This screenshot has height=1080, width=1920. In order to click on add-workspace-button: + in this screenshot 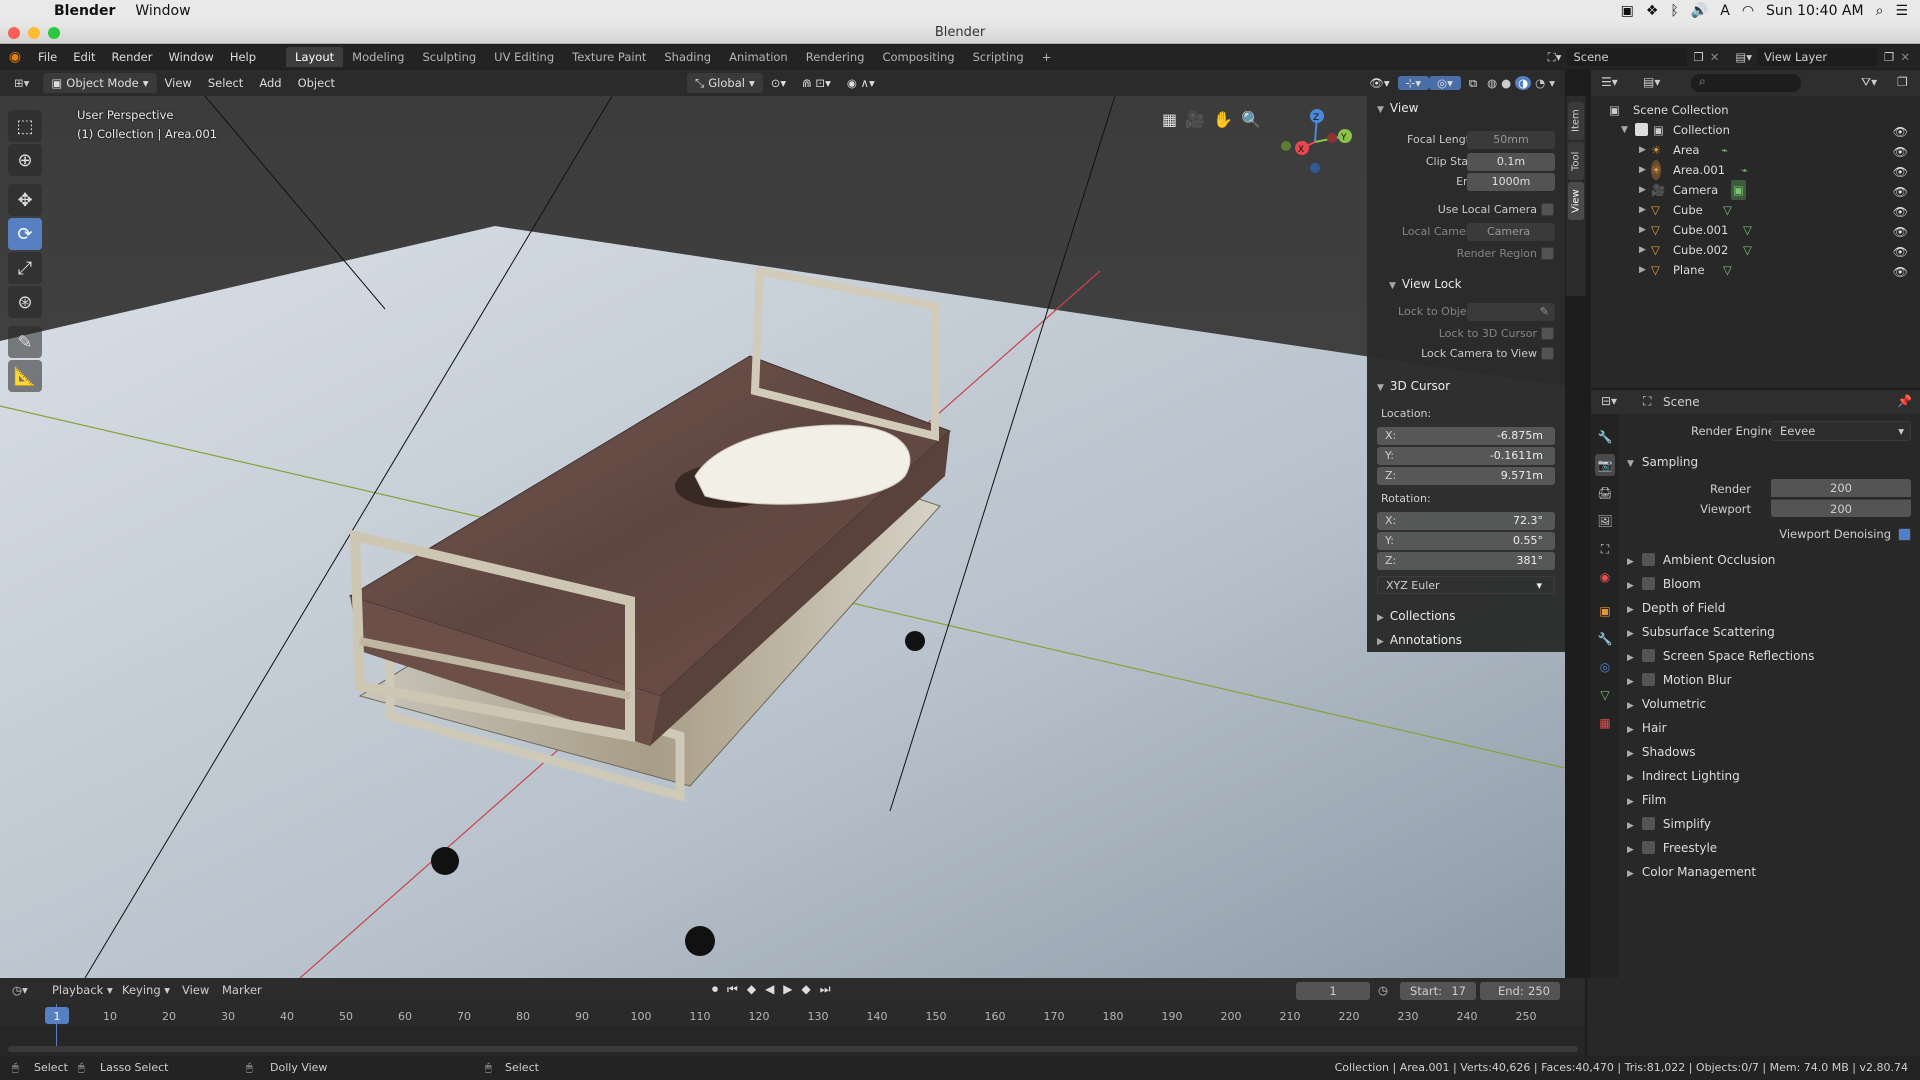, I will do `click(1047, 57)`.